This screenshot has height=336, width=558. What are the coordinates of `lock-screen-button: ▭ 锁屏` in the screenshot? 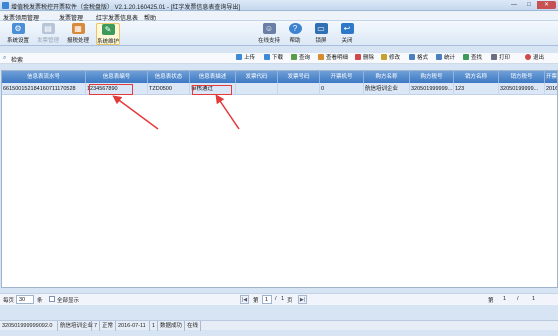 It's located at (321, 34).